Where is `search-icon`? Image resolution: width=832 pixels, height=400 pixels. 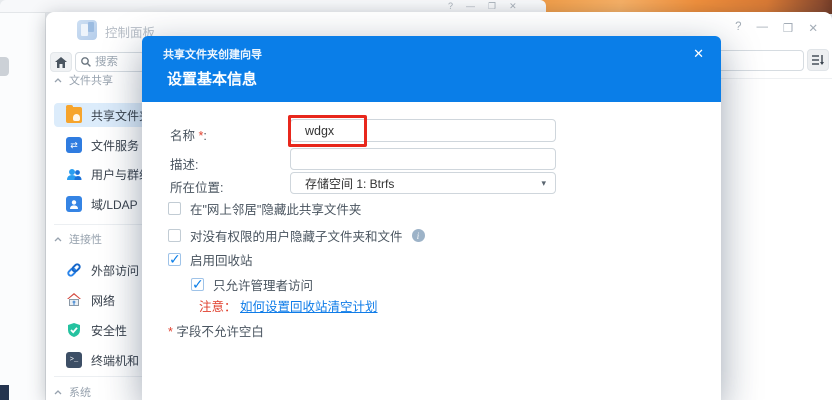
search-icon is located at coordinates (86, 62).